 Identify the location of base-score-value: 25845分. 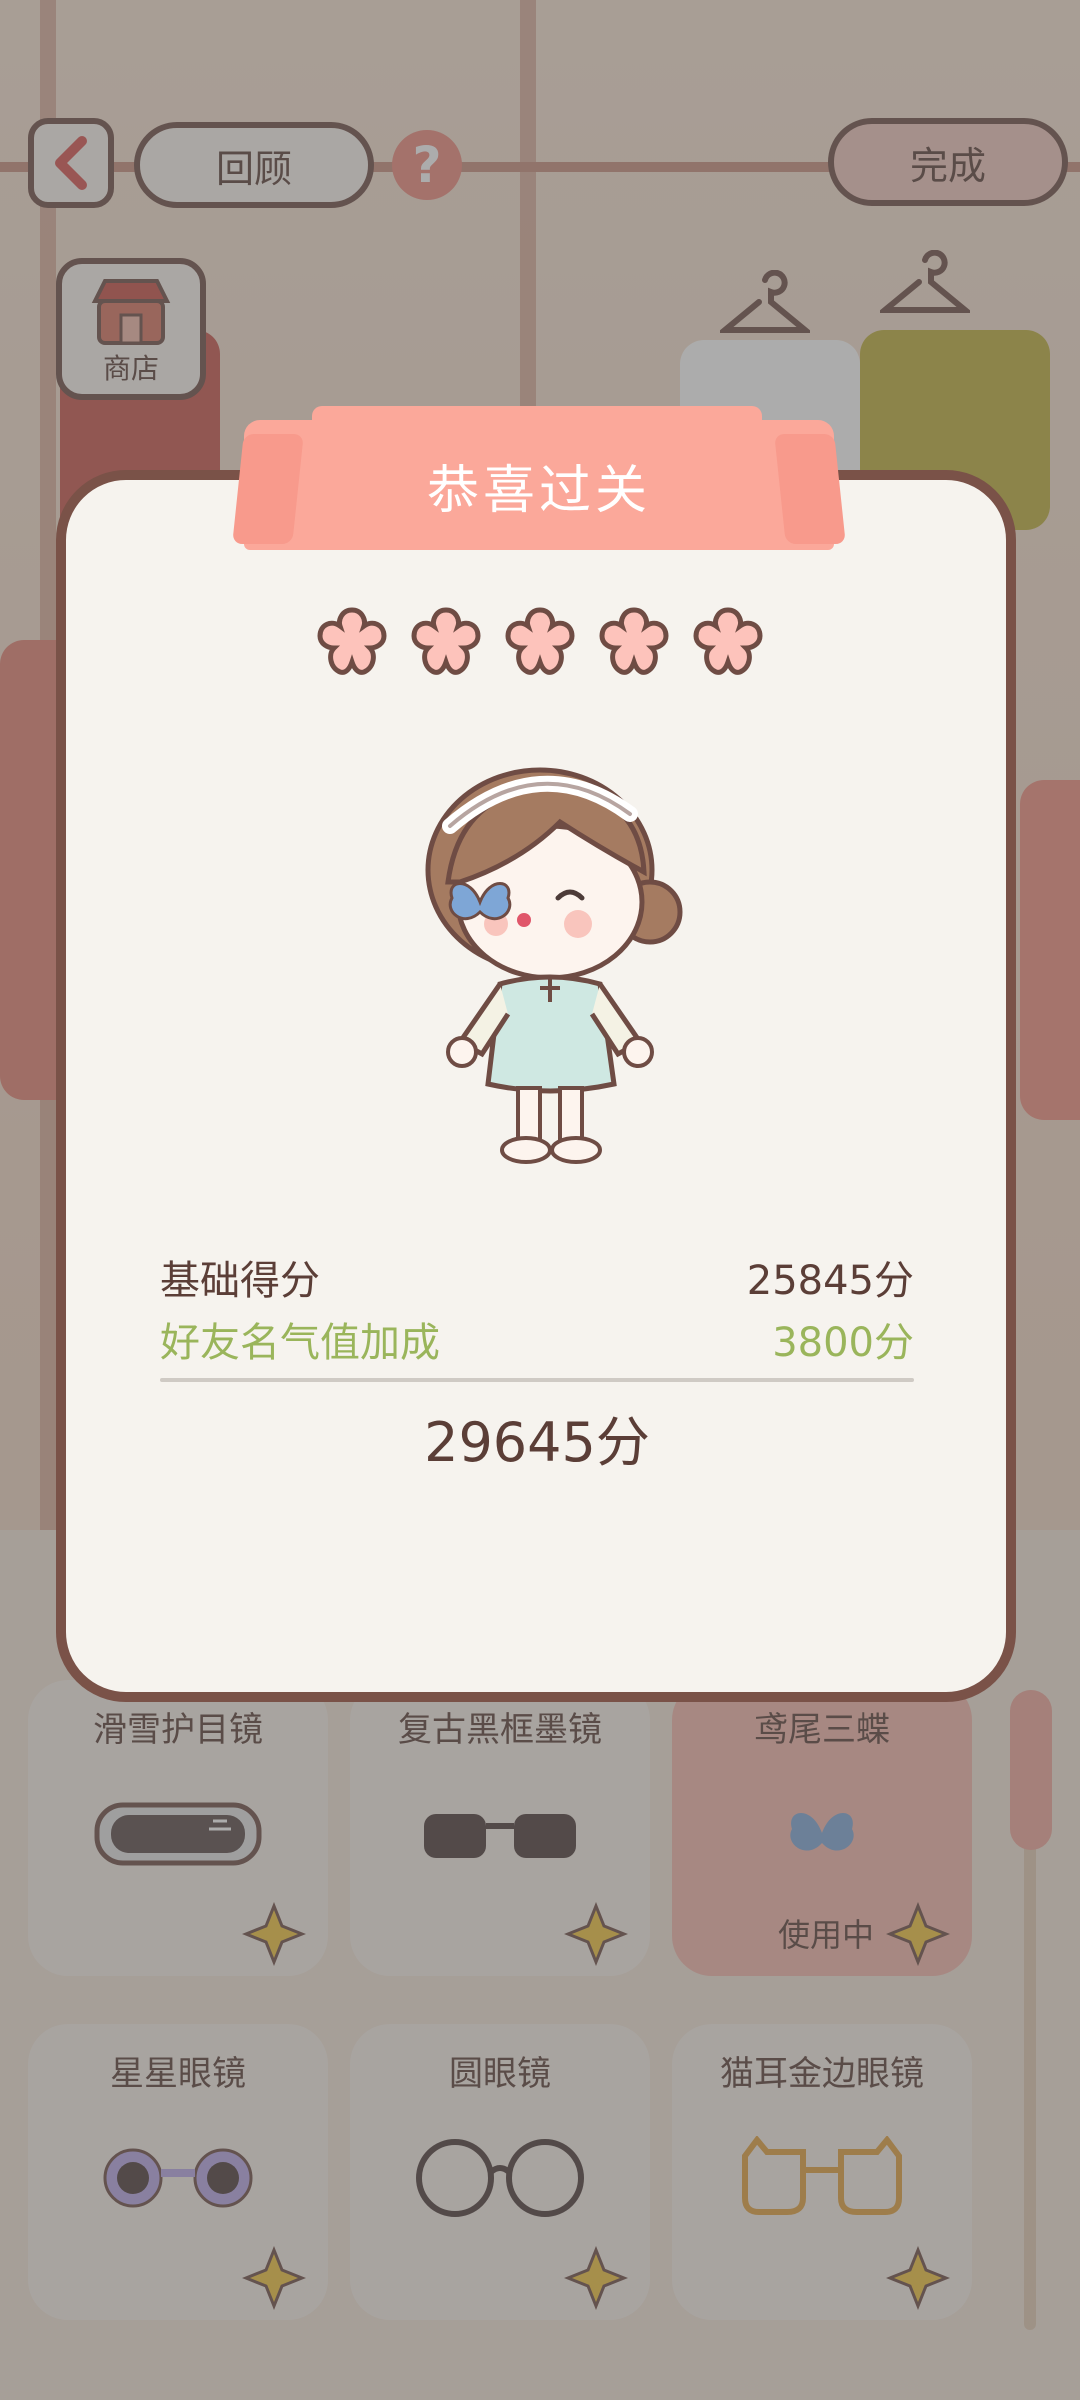
(830, 1281).